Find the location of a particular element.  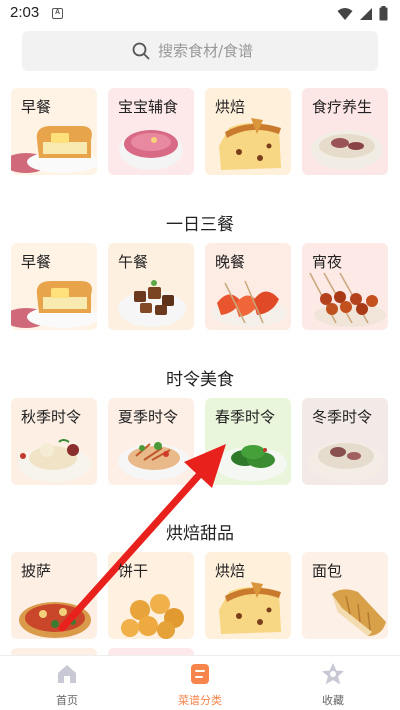

category-tile-health-food: 食疗养生 is located at coordinates (345, 131).